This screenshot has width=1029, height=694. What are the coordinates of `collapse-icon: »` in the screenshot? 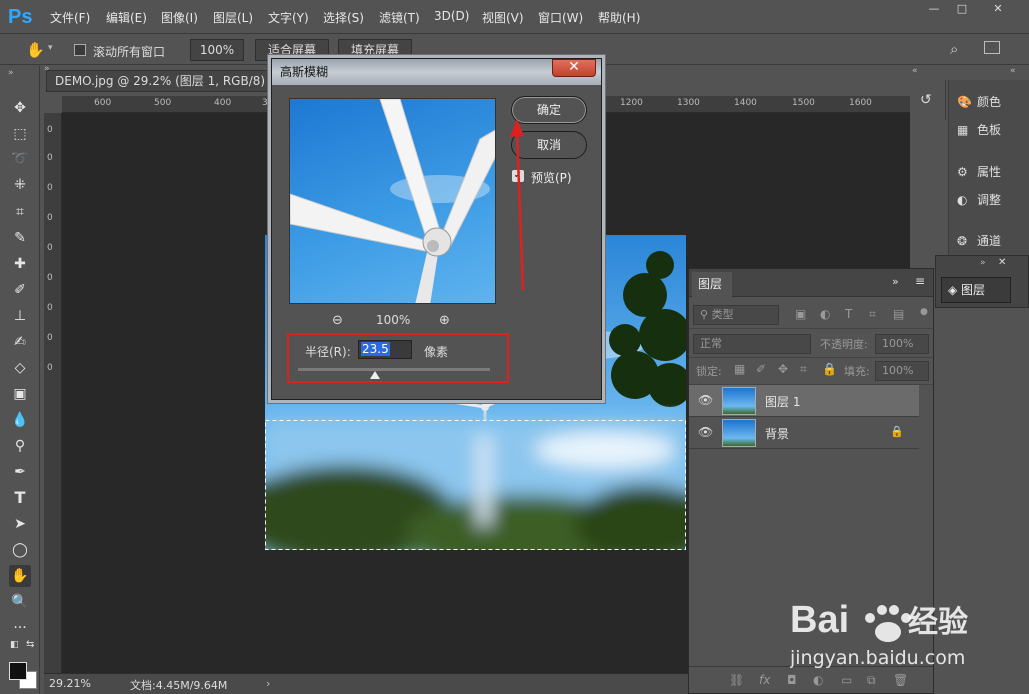 It's located at (11, 73).